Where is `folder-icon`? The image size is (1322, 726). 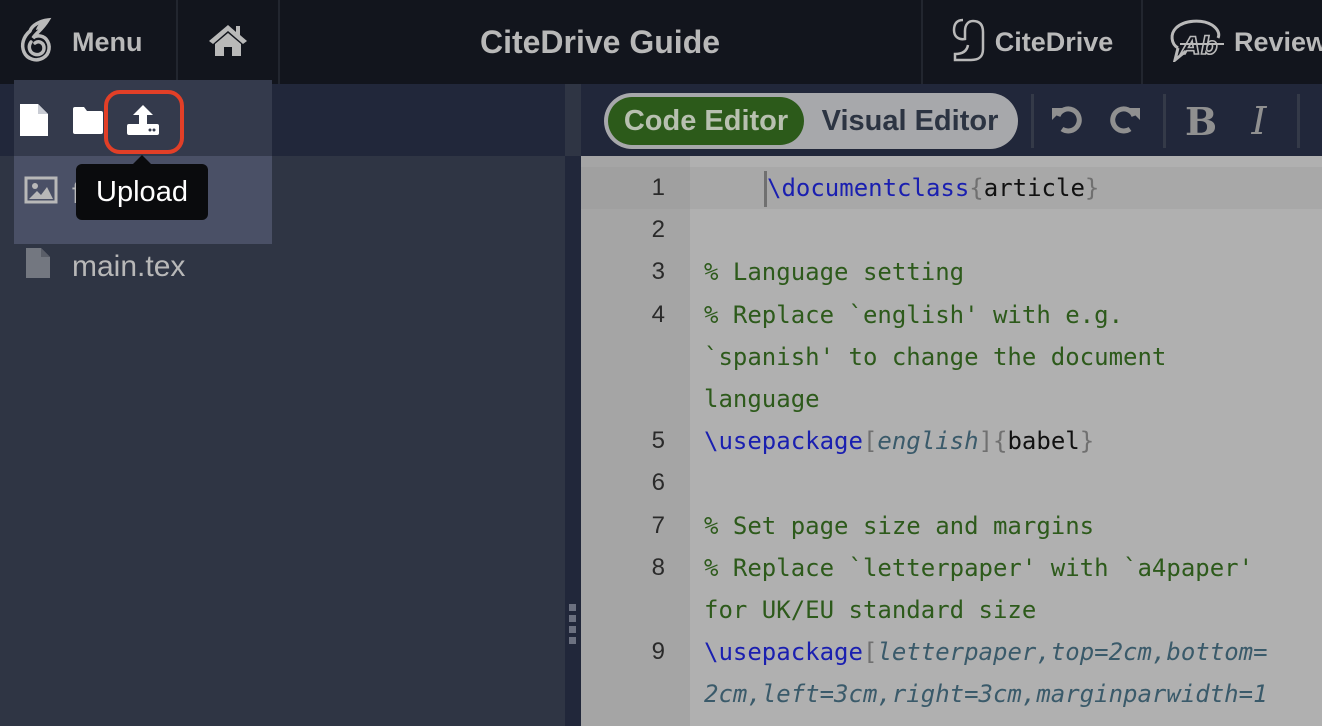 folder-icon is located at coordinates (88, 122).